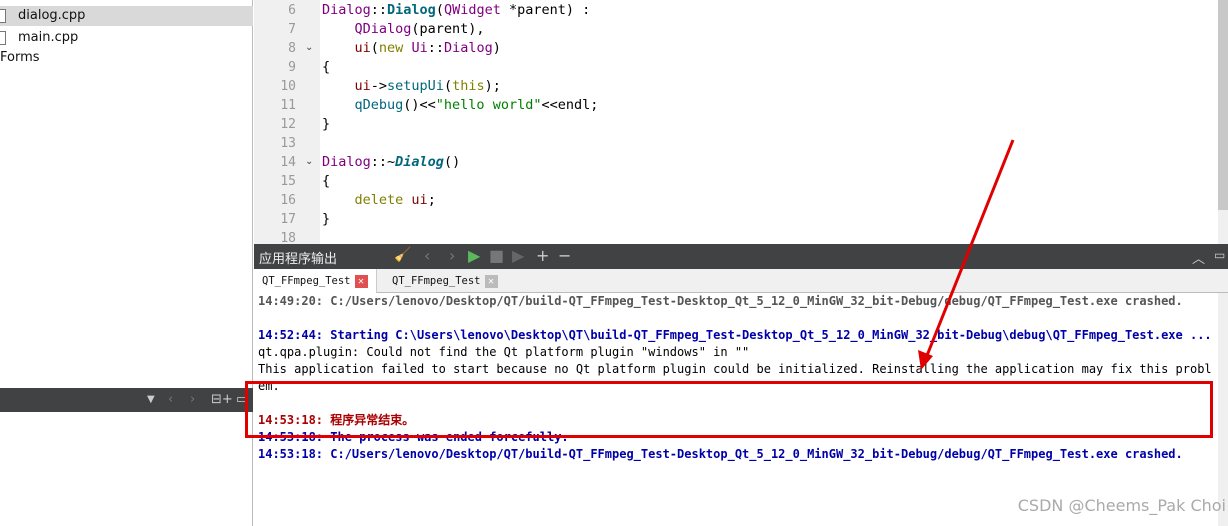 This screenshot has height=526, width=1228. I want to click on output-tabs: QT_FFmpeg_Test ✕ QT_FFmpeg_Test ✕, so click(741, 281).